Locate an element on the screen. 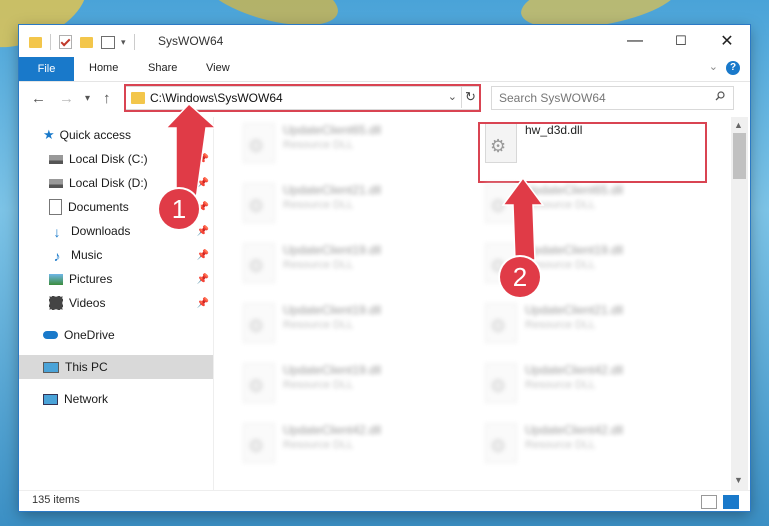 The image size is (769, 526). step-marker-1: 1 is located at coordinates (179, 209).